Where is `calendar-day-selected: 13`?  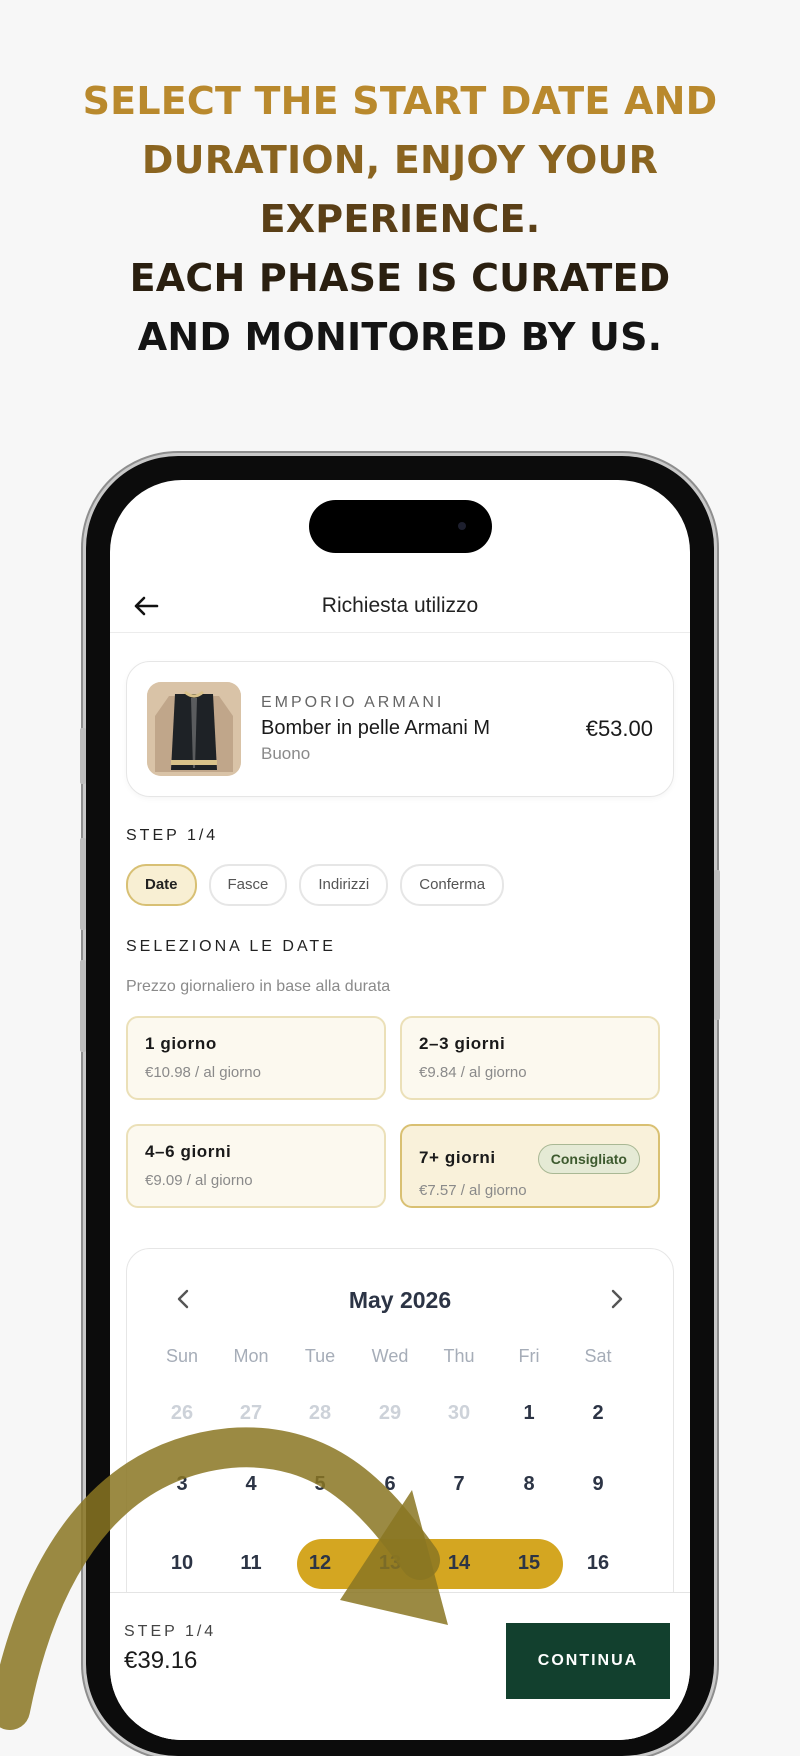 calendar-day-selected: 13 is located at coordinates (390, 1563).